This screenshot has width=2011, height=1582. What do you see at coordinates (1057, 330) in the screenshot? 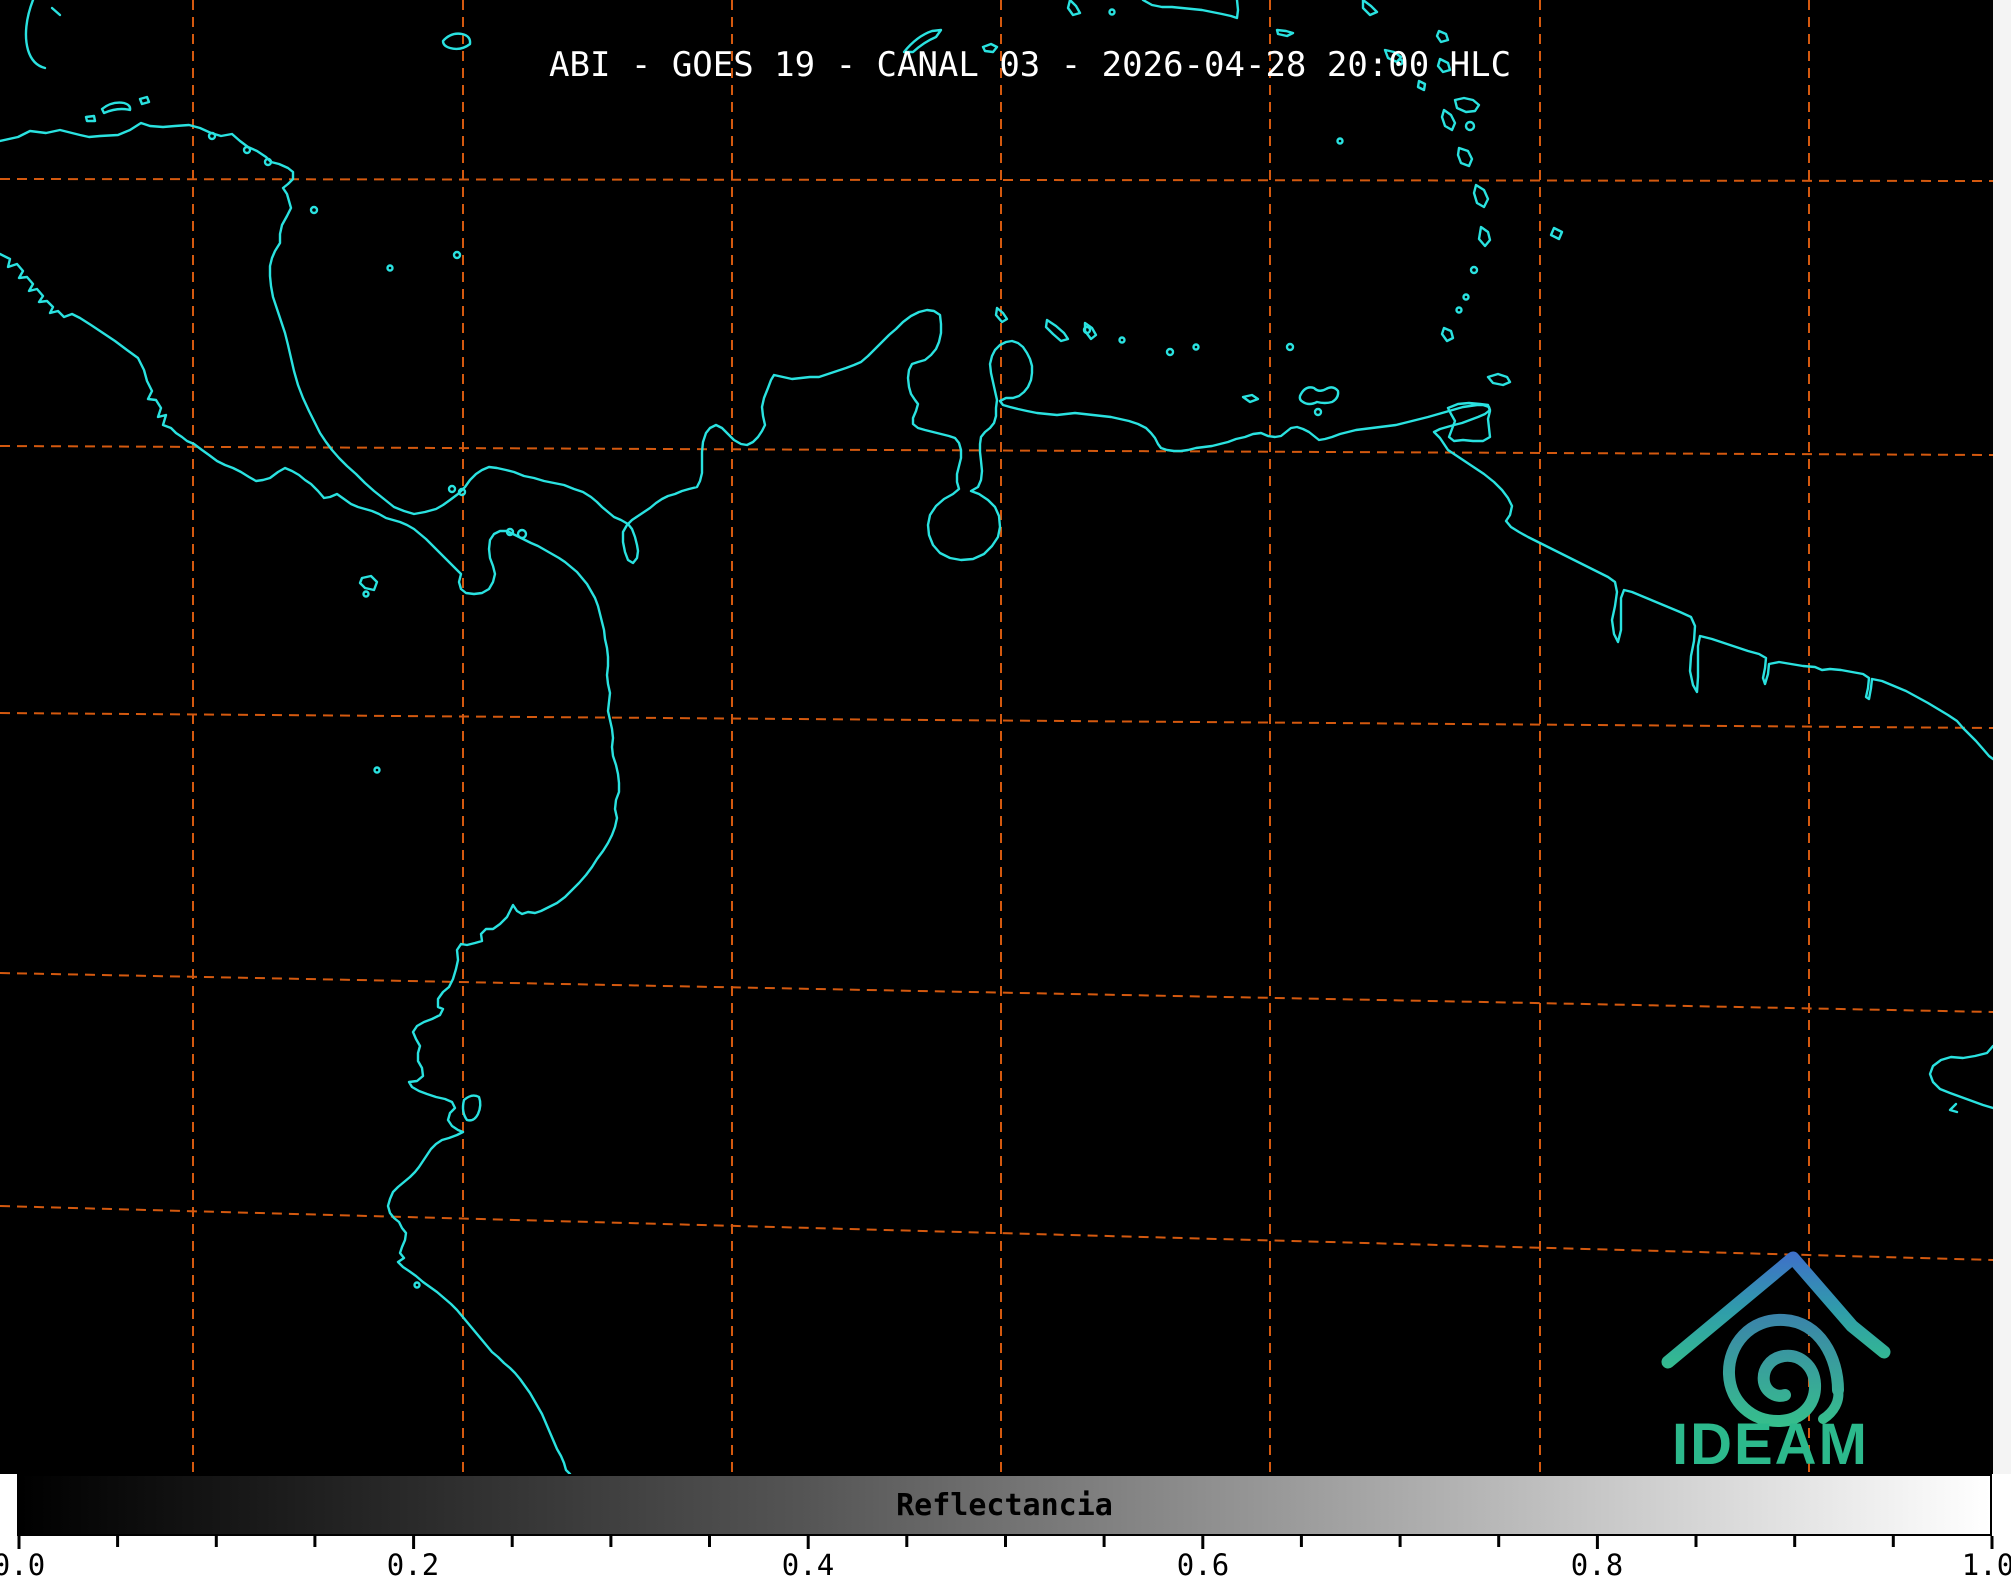
I see `island-curacao` at bounding box center [1057, 330].